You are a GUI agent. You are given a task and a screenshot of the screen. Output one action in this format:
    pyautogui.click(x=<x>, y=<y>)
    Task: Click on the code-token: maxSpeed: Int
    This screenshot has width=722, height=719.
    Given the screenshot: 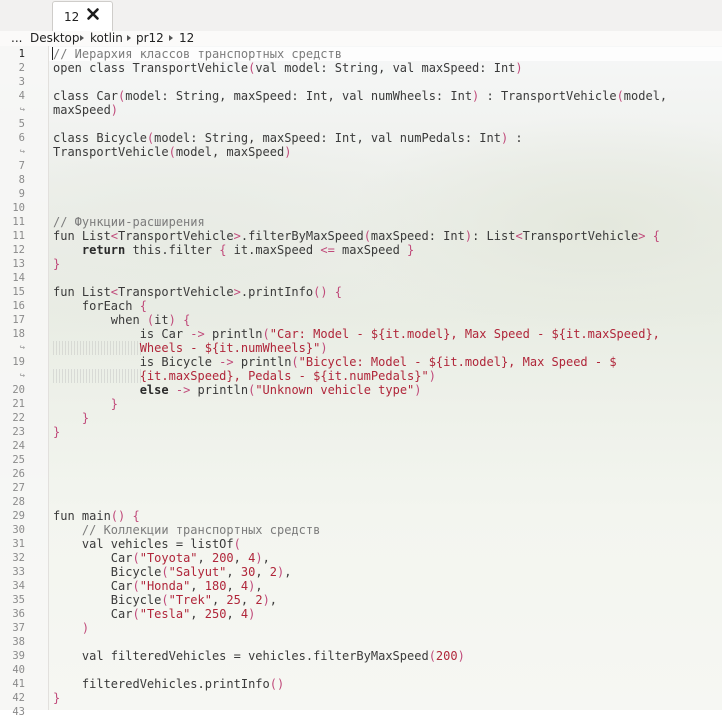 What is the action you would take?
    pyautogui.click(x=417, y=236)
    